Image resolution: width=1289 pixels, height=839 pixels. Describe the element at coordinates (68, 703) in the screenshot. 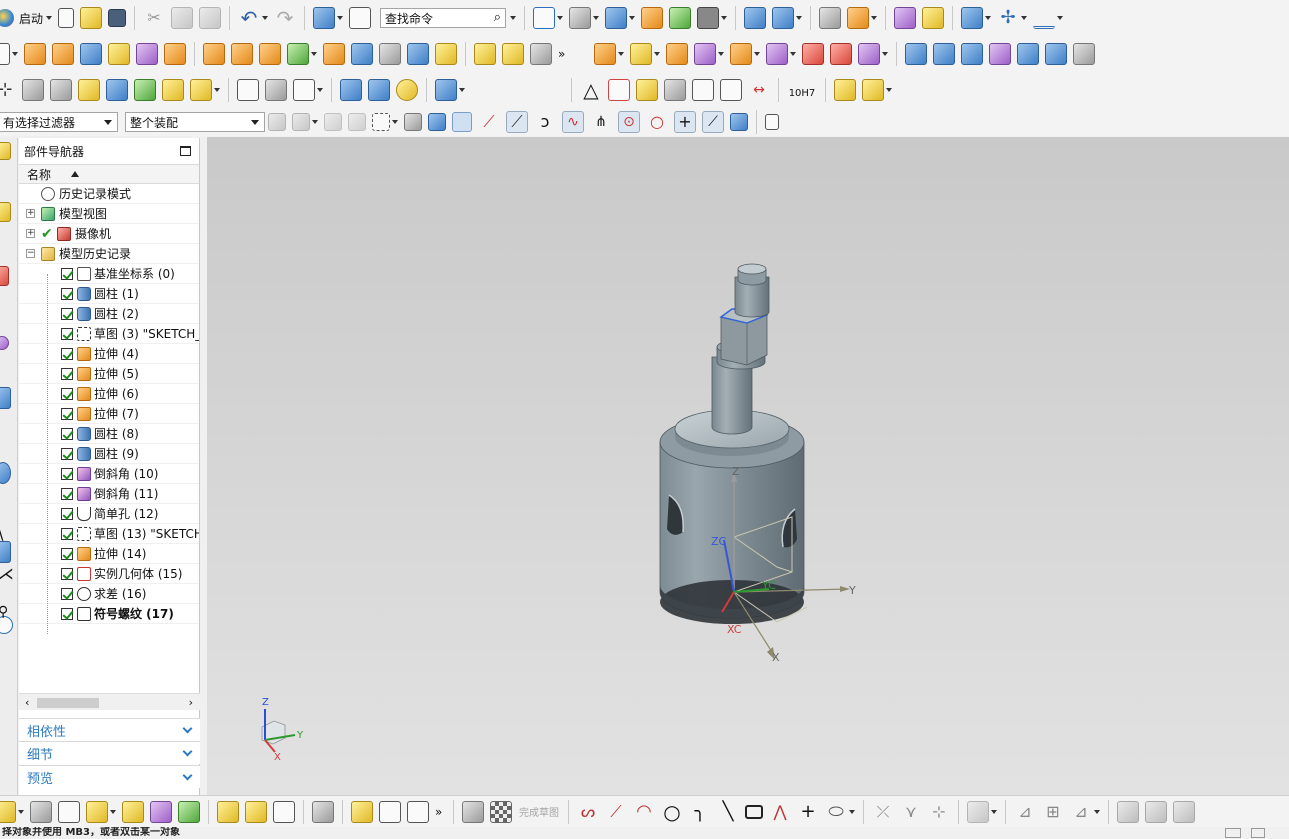

I see `scroll-thumb` at that location.